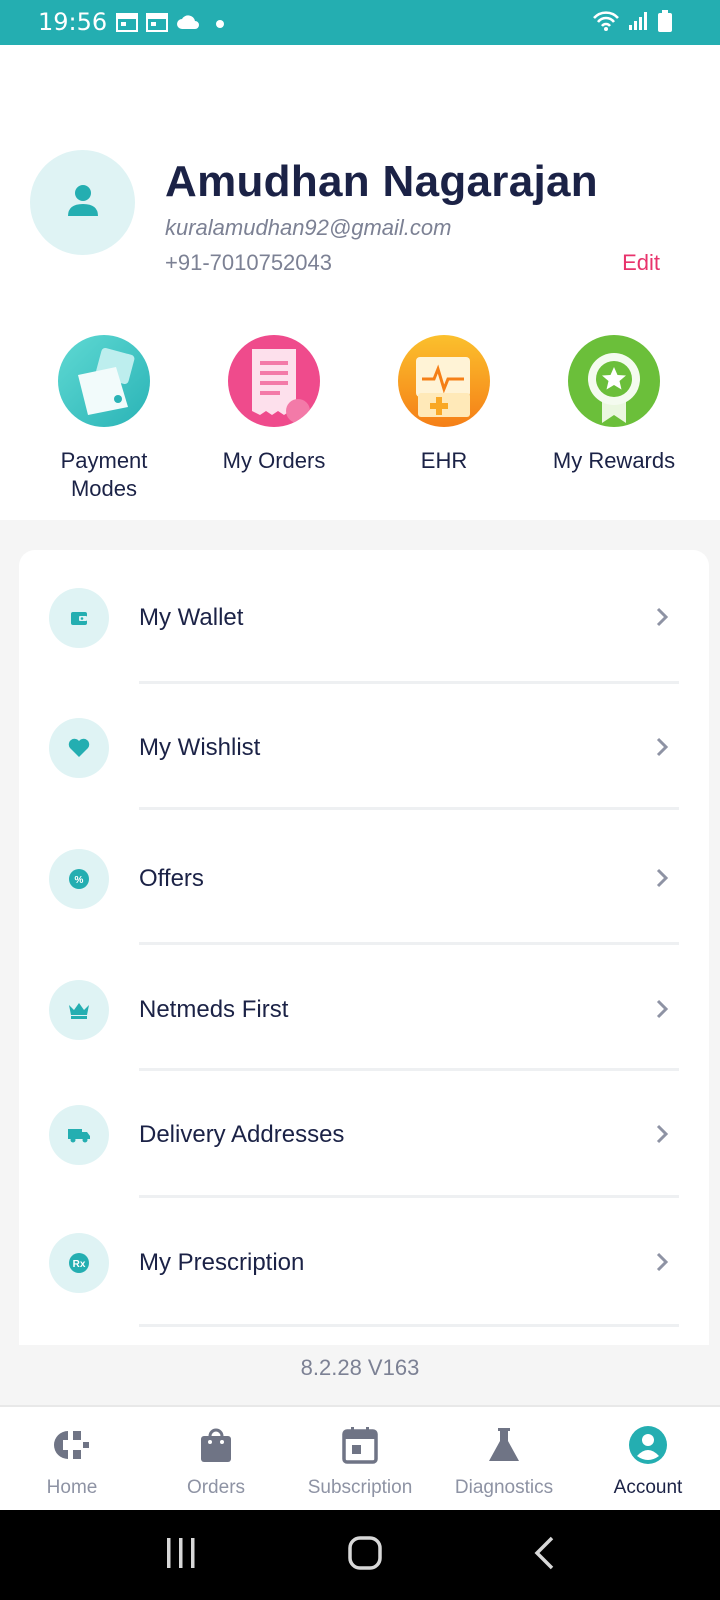 The height and width of the screenshot is (1600, 720). What do you see at coordinates (504, 1487) in the screenshot?
I see `nav-label: Diagnostics` at bounding box center [504, 1487].